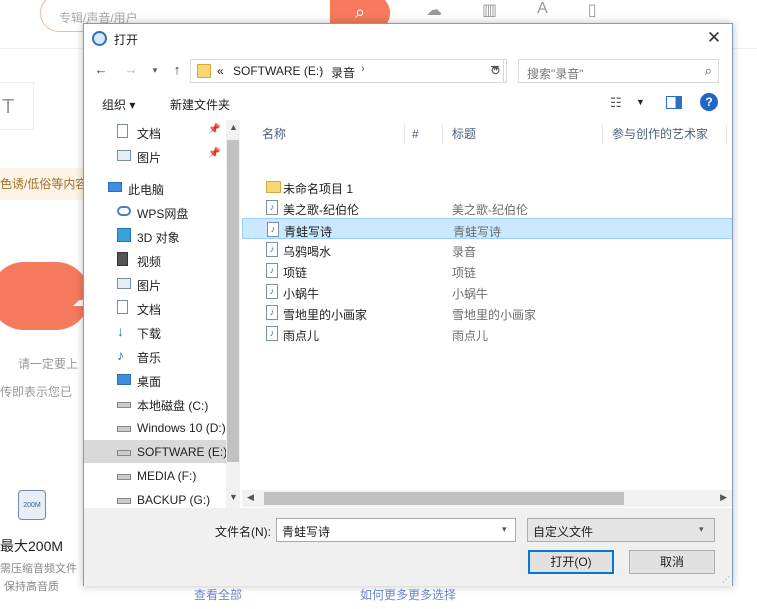 This screenshot has width=757, height=609. Describe the element at coordinates (155, 331) in the screenshot. I see `nav-item-downloads: ↓ 下载` at that location.